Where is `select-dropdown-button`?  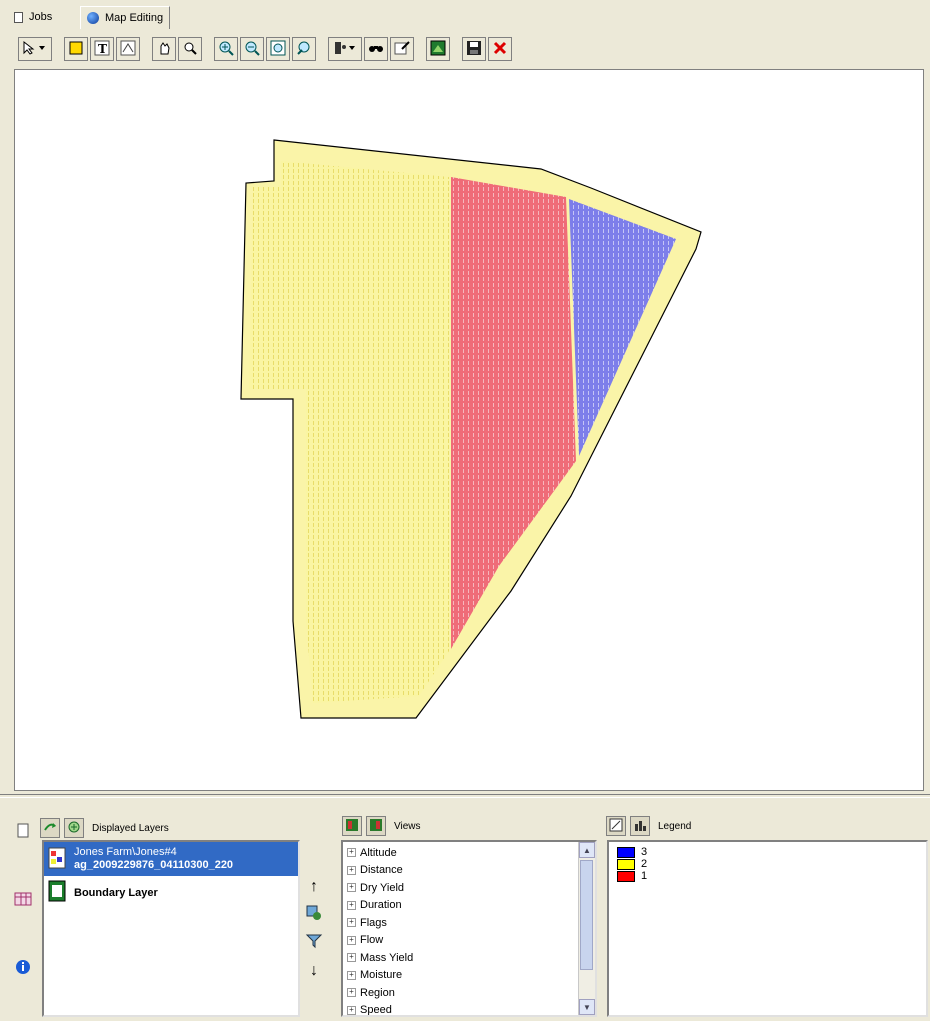 select-dropdown-button is located at coordinates (35, 49).